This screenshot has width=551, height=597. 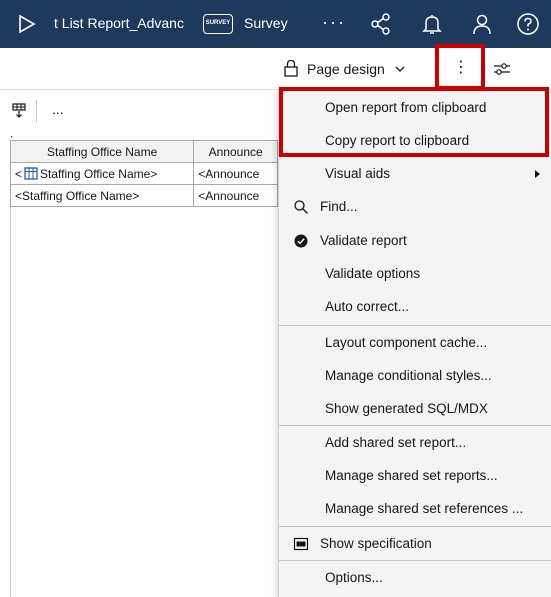 What do you see at coordinates (502, 69) in the screenshot?
I see `properties-icon` at bounding box center [502, 69].